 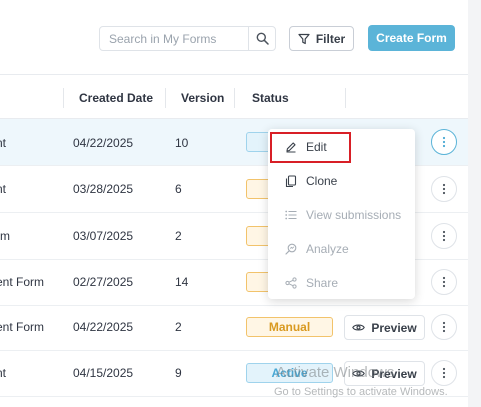 What do you see at coordinates (182, 143) in the screenshot?
I see `version: 10` at bounding box center [182, 143].